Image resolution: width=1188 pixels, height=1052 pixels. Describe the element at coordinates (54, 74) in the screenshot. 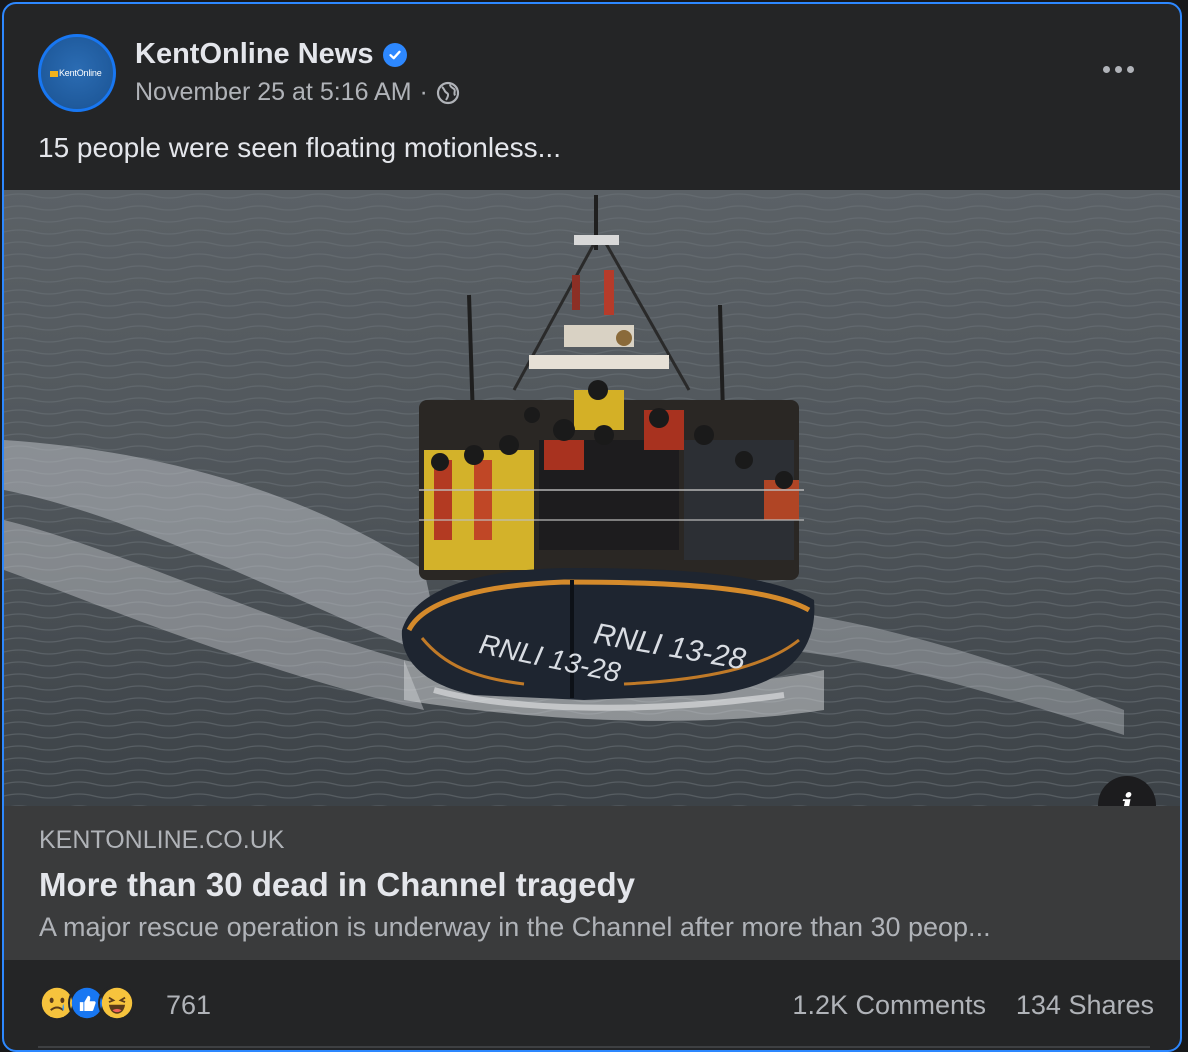

I see `logo-mark` at that location.